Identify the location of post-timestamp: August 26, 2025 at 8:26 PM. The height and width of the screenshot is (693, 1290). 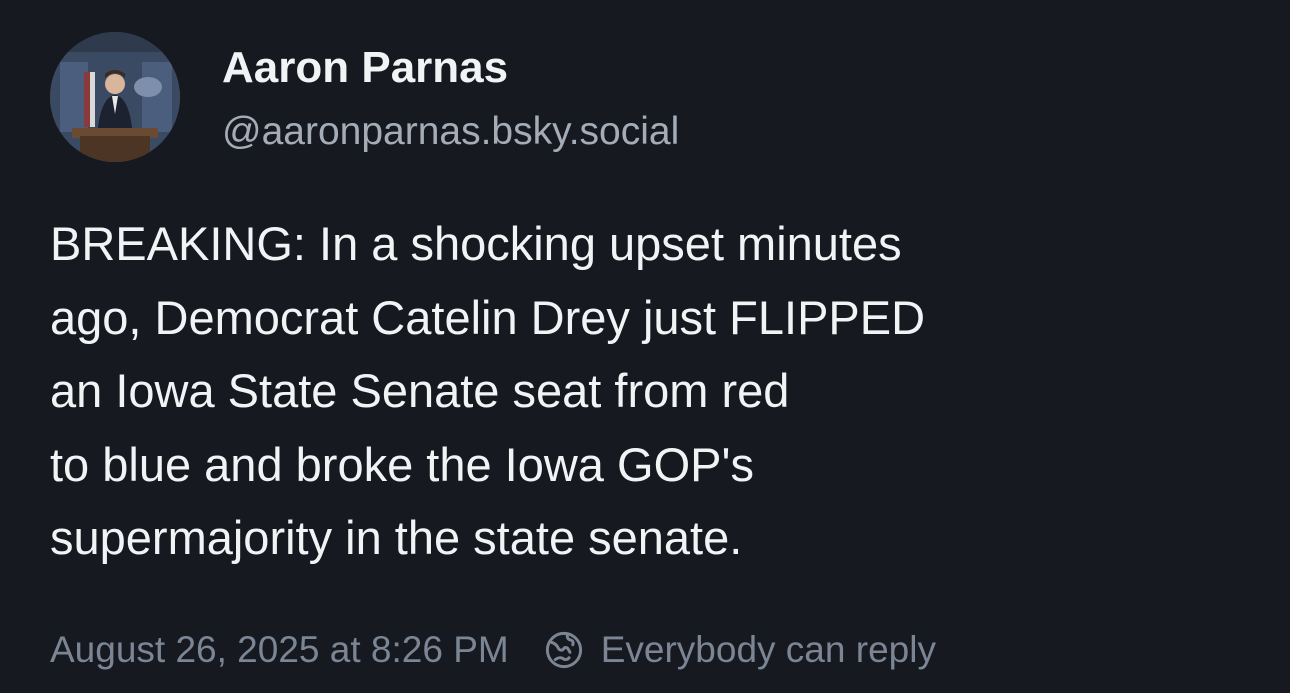
(279, 650).